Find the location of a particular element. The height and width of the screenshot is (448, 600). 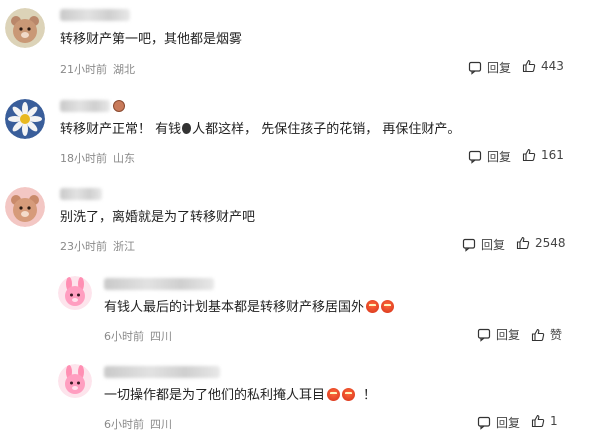

like-button: 2548 is located at coordinates (541, 243).